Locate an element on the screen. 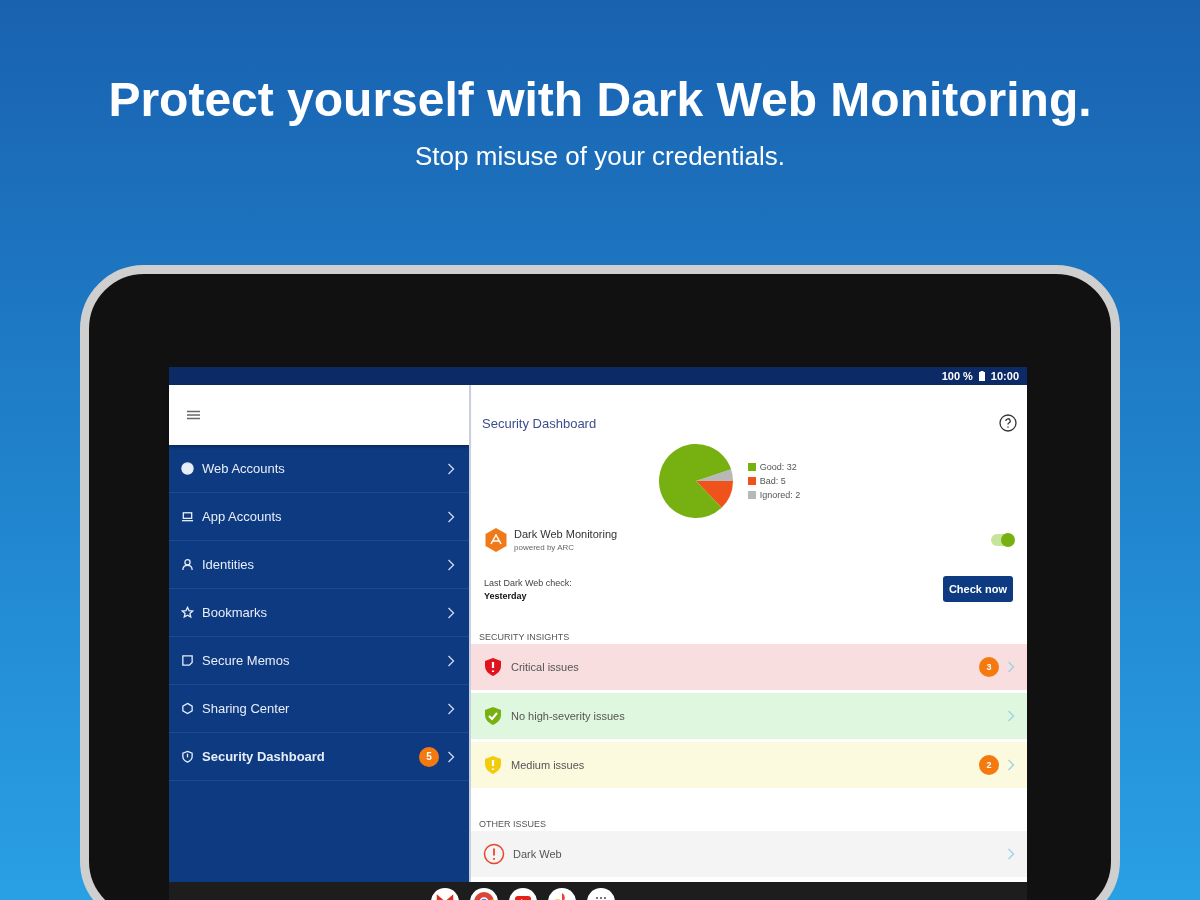 This screenshot has width=1200, height=900. sidebar-item: Web Accounts is located at coordinates (319, 469).